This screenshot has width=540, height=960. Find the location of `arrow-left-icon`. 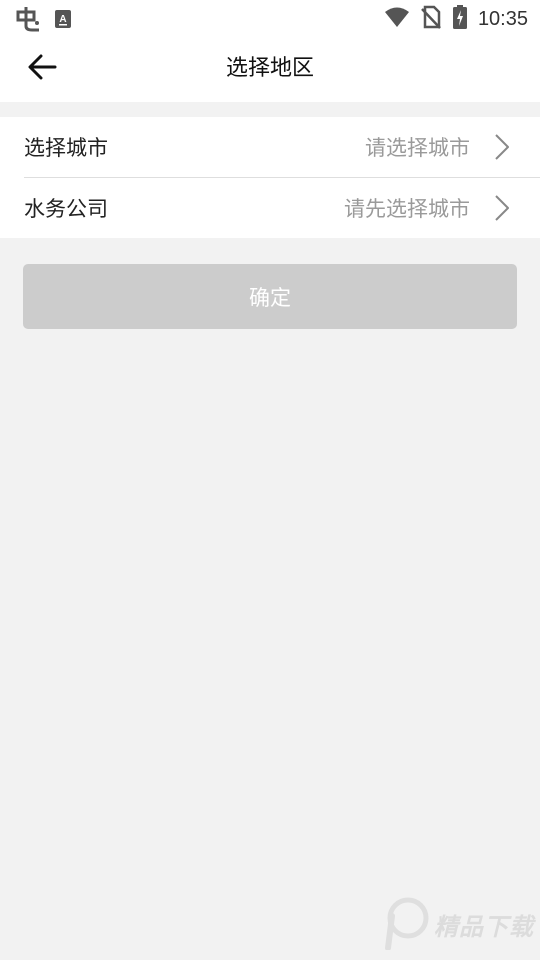

arrow-left-icon is located at coordinates (42, 69).